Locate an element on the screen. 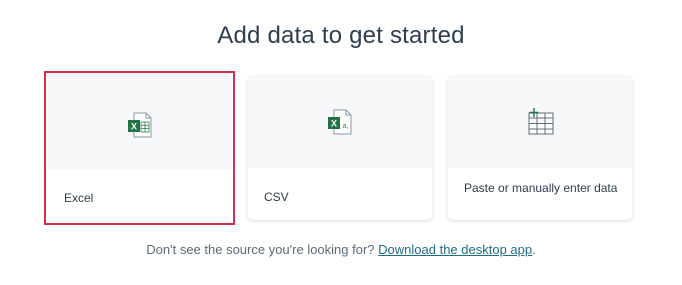 The width and height of the screenshot is (682, 285). card-label: Paste or manually enter data is located at coordinates (541, 188).